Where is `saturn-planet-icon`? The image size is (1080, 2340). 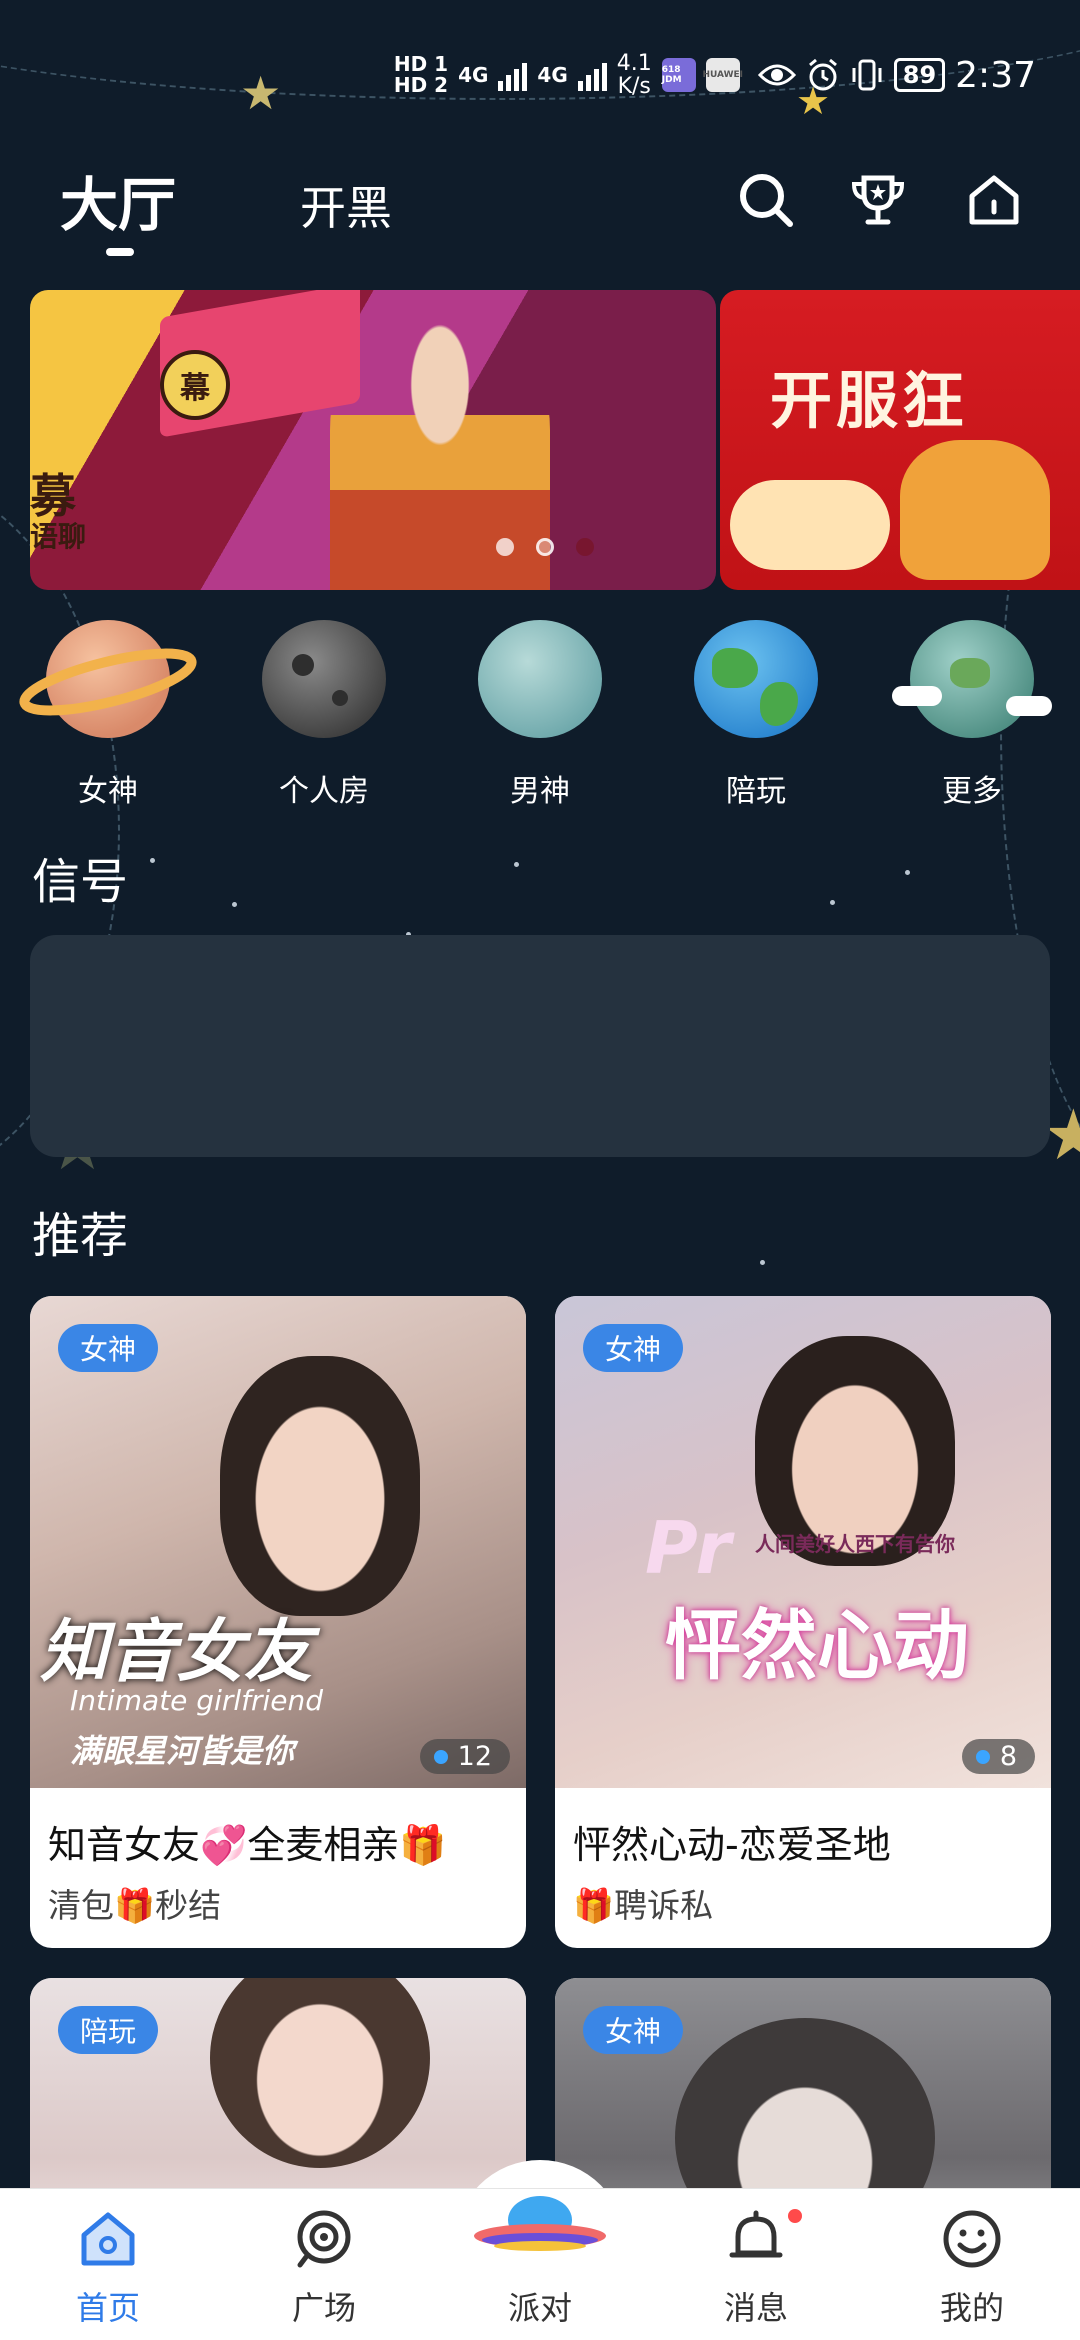
saturn-planet-icon is located at coordinates (108, 679).